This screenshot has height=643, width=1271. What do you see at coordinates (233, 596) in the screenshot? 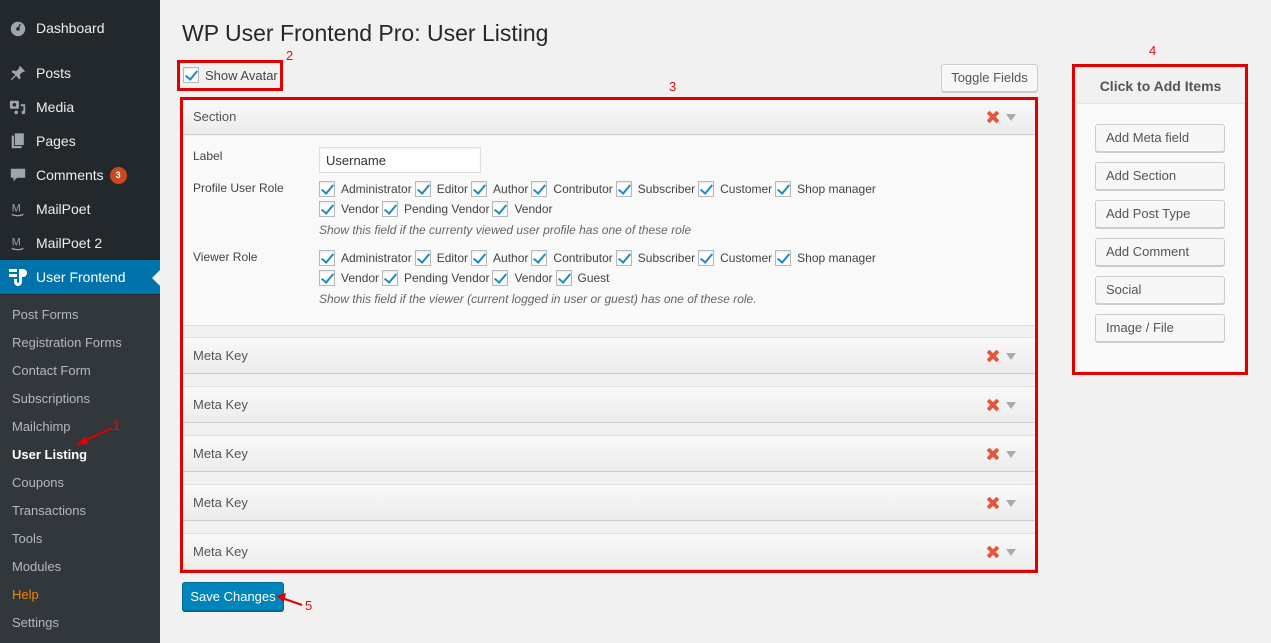
I see `save-changes-button: Save Changes` at bounding box center [233, 596].